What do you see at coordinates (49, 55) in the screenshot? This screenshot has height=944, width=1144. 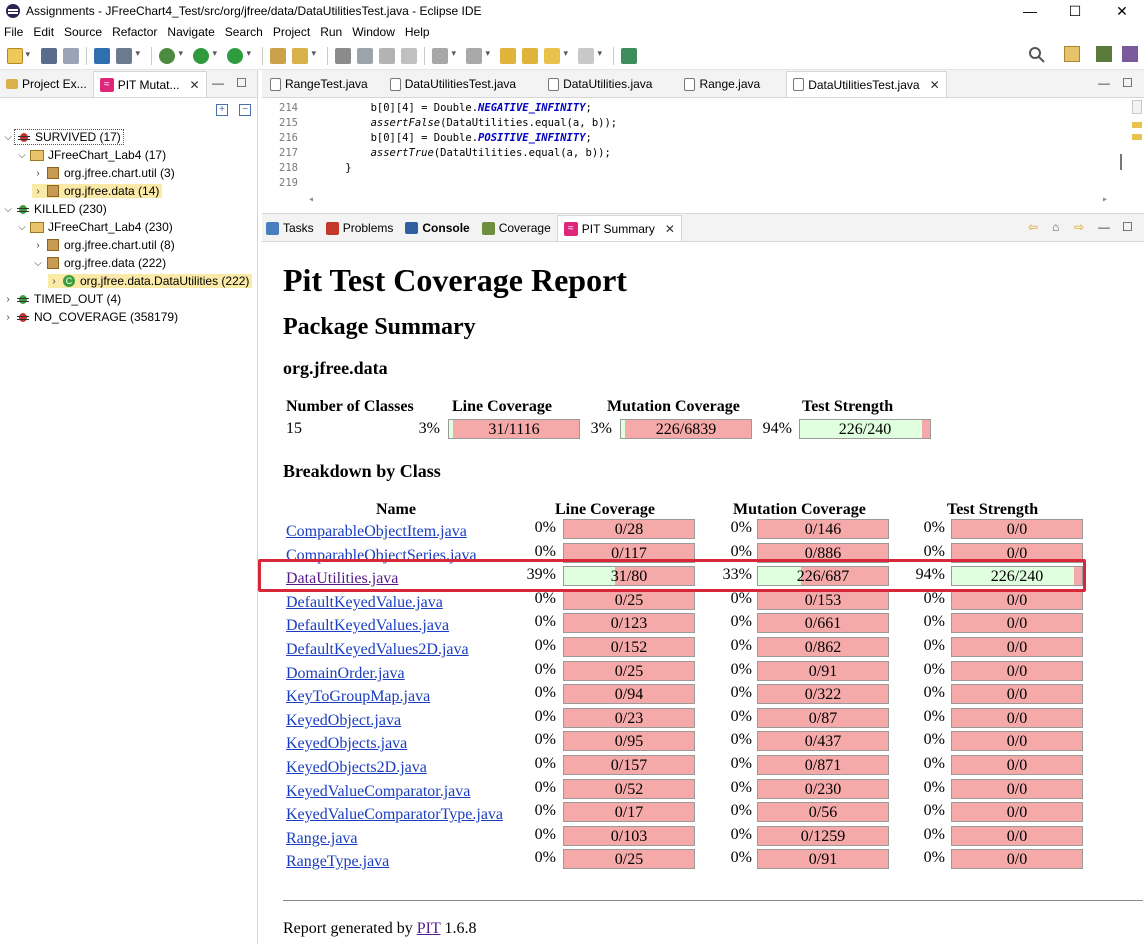 I see `save-icon` at bounding box center [49, 55].